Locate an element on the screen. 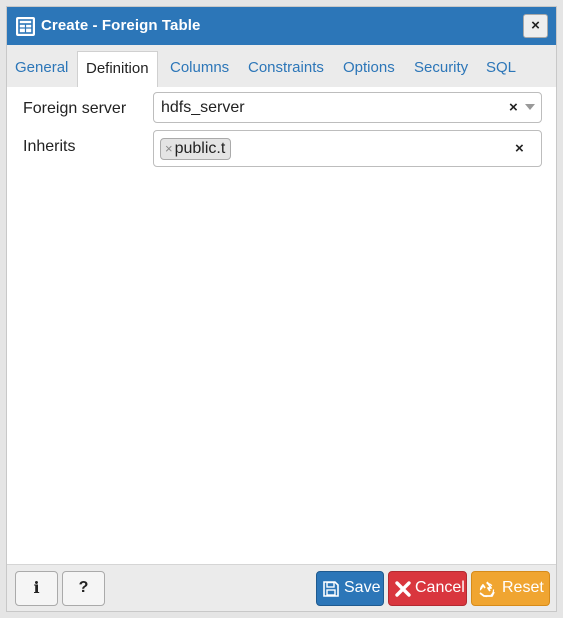 The width and height of the screenshot is (563, 618). x-icon is located at coordinates (403, 591).